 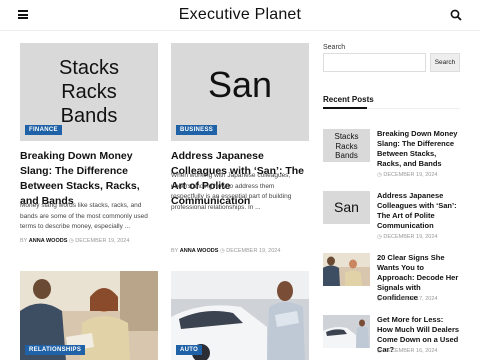 What do you see at coordinates (445, 62) in the screenshot?
I see `search-button: Search` at bounding box center [445, 62].